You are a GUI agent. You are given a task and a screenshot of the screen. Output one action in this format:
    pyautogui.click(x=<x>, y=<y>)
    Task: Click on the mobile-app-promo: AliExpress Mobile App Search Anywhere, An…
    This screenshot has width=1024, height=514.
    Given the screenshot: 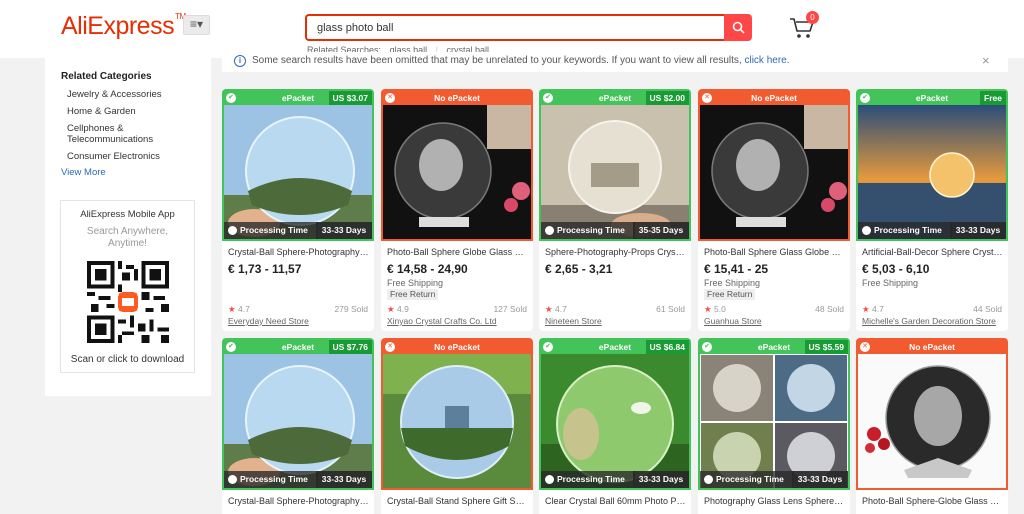 What is the action you would take?
    pyautogui.click(x=127, y=286)
    